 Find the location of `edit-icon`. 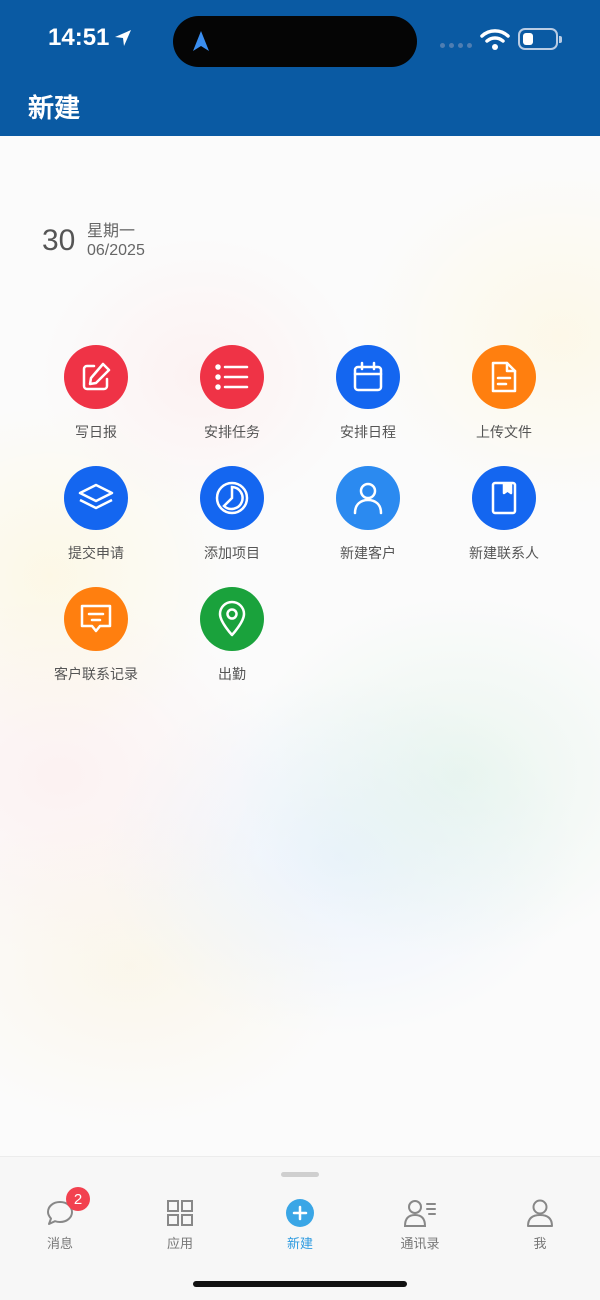

edit-icon is located at coordinates (96, 376).